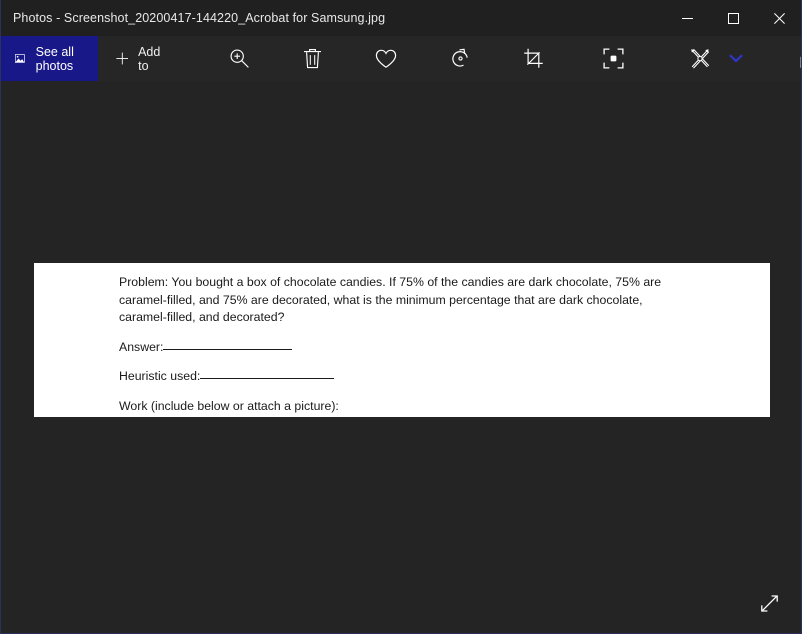 The width and height of the screenshot is (802, 634). I want to click on heart-icon, so click(385, 58).